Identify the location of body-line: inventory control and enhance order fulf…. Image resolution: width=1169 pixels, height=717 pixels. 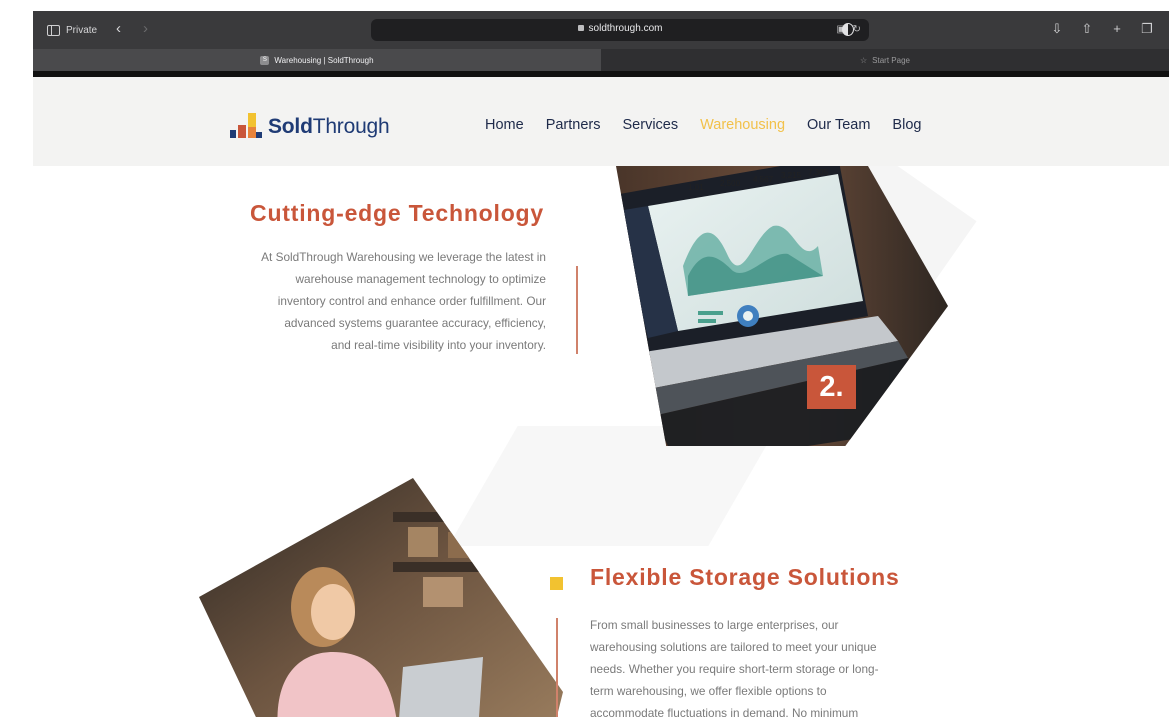
(411, 301).